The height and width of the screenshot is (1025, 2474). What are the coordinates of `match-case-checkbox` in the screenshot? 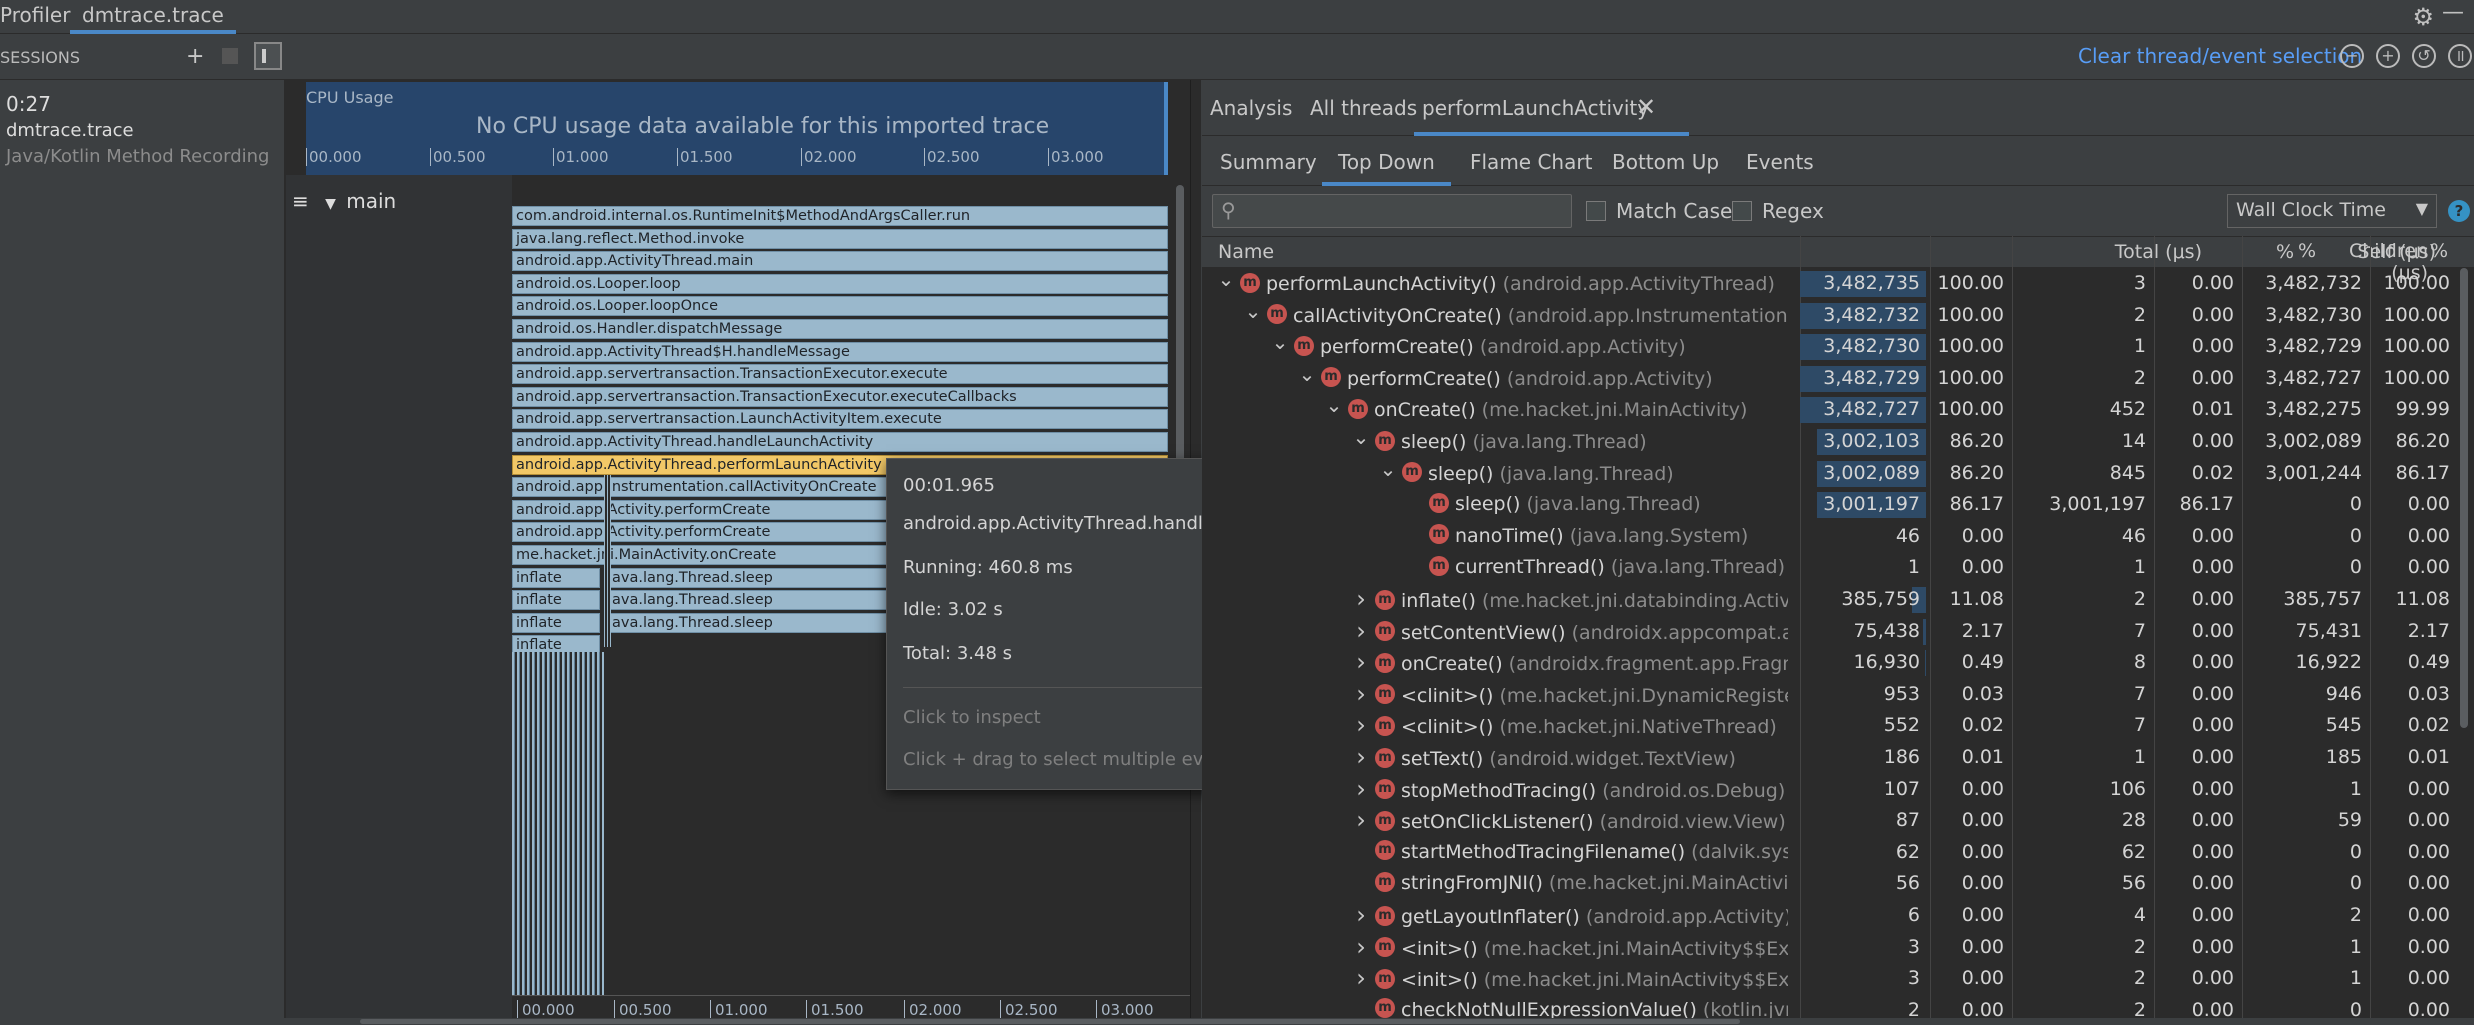 It's located at (1596, 211).